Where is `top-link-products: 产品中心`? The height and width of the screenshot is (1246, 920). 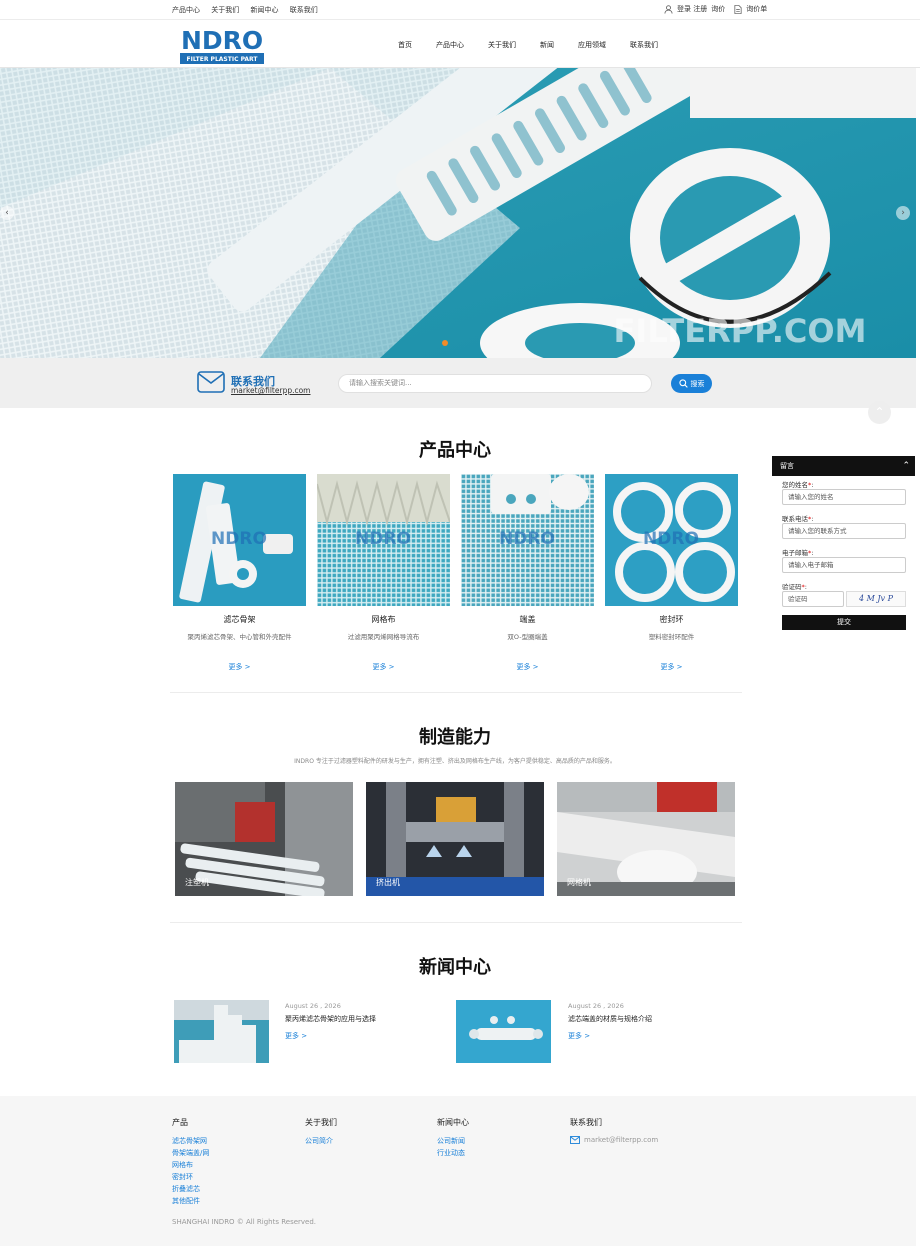
top-link-products: 产品中心 is located at coordinates (186, 10).